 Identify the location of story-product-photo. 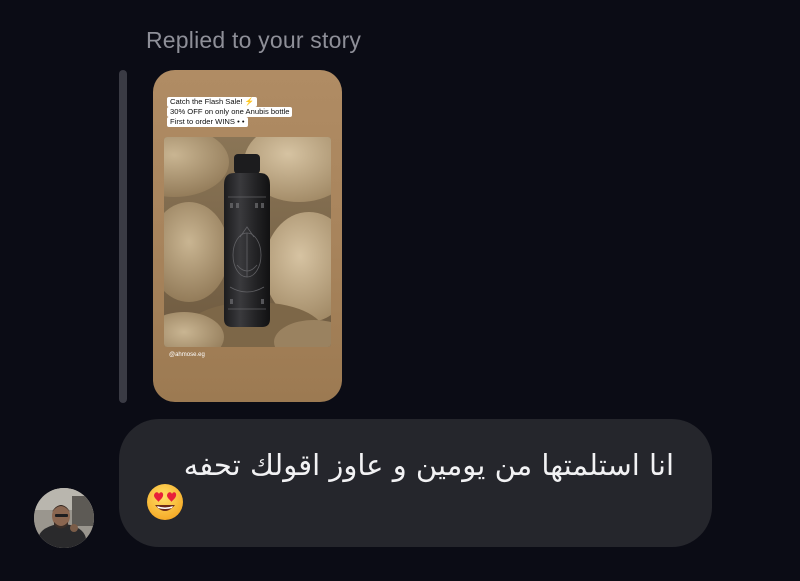
(247, 242).